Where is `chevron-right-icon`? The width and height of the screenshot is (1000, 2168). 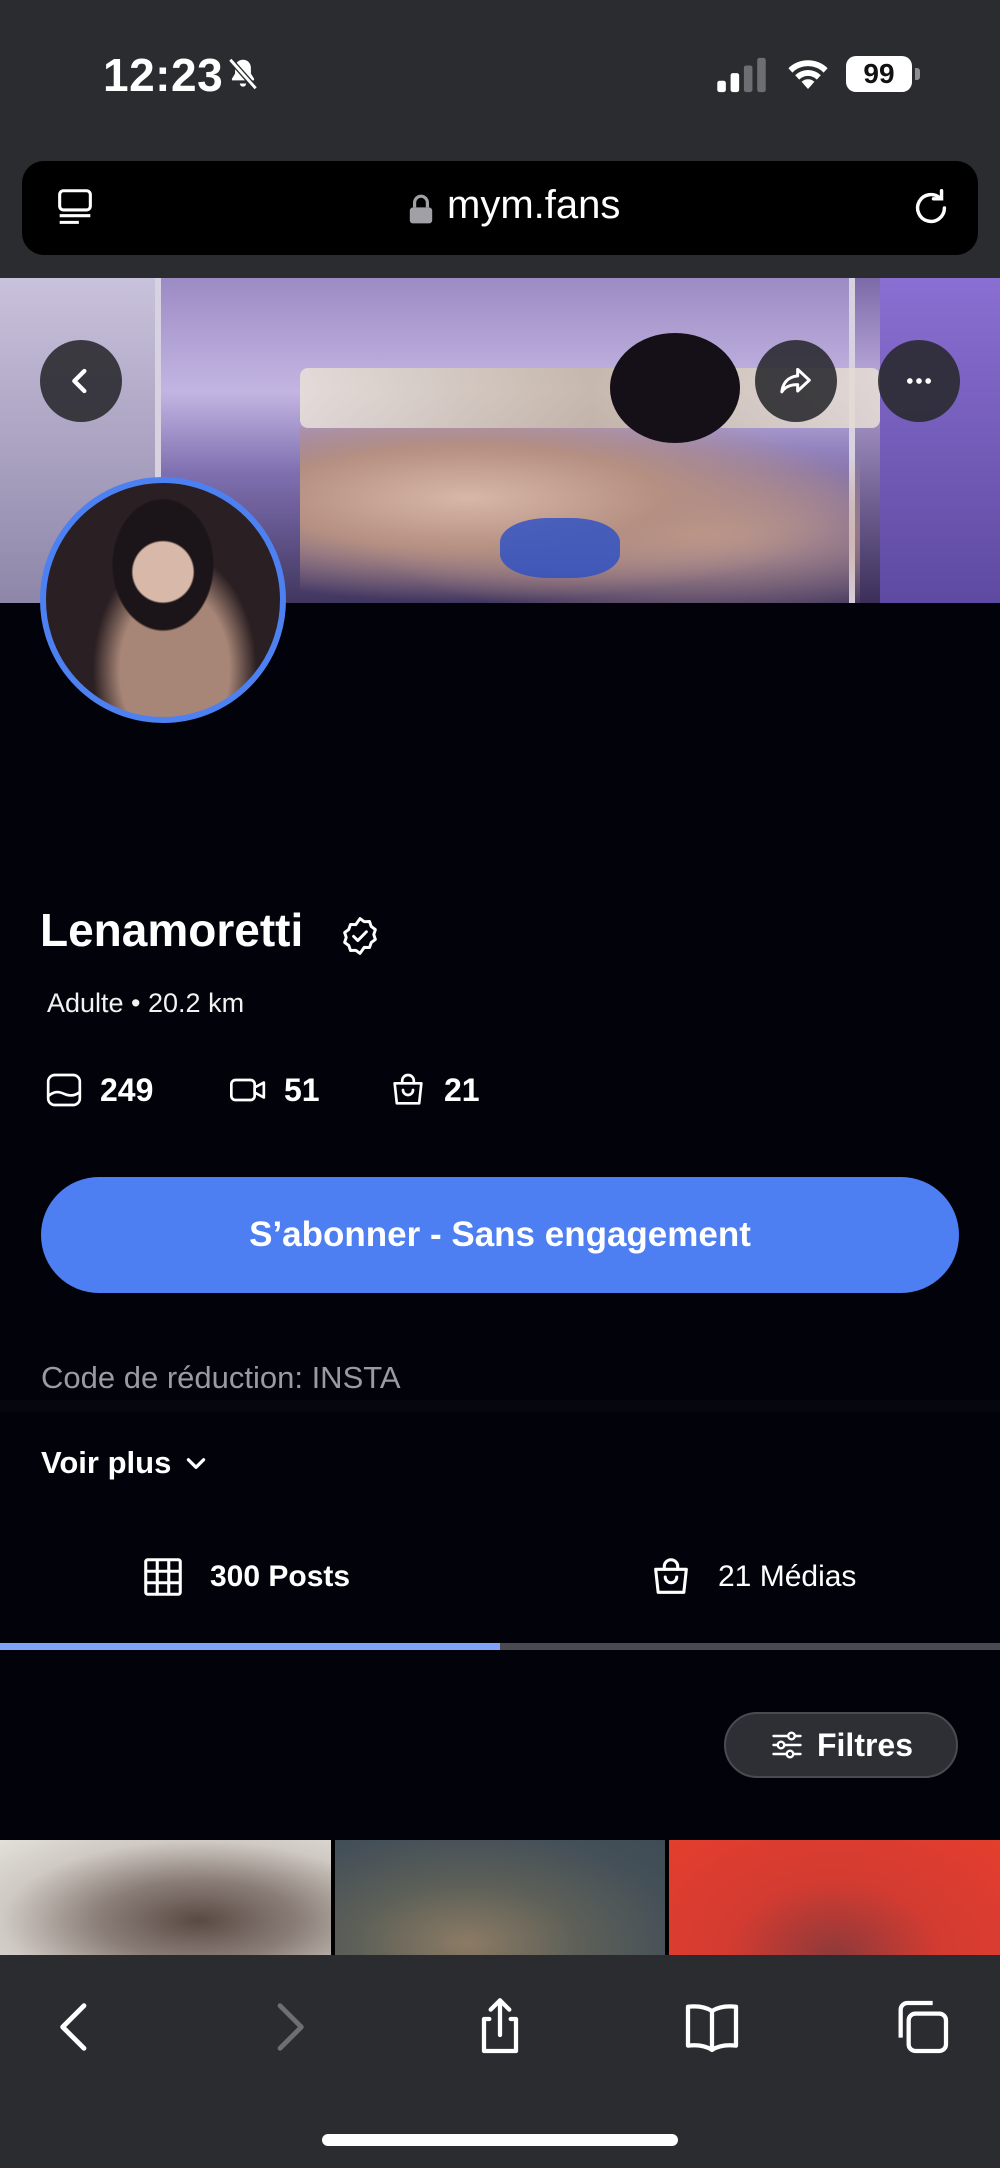 chevron-right-icon is located at coordinates (288, 2027).